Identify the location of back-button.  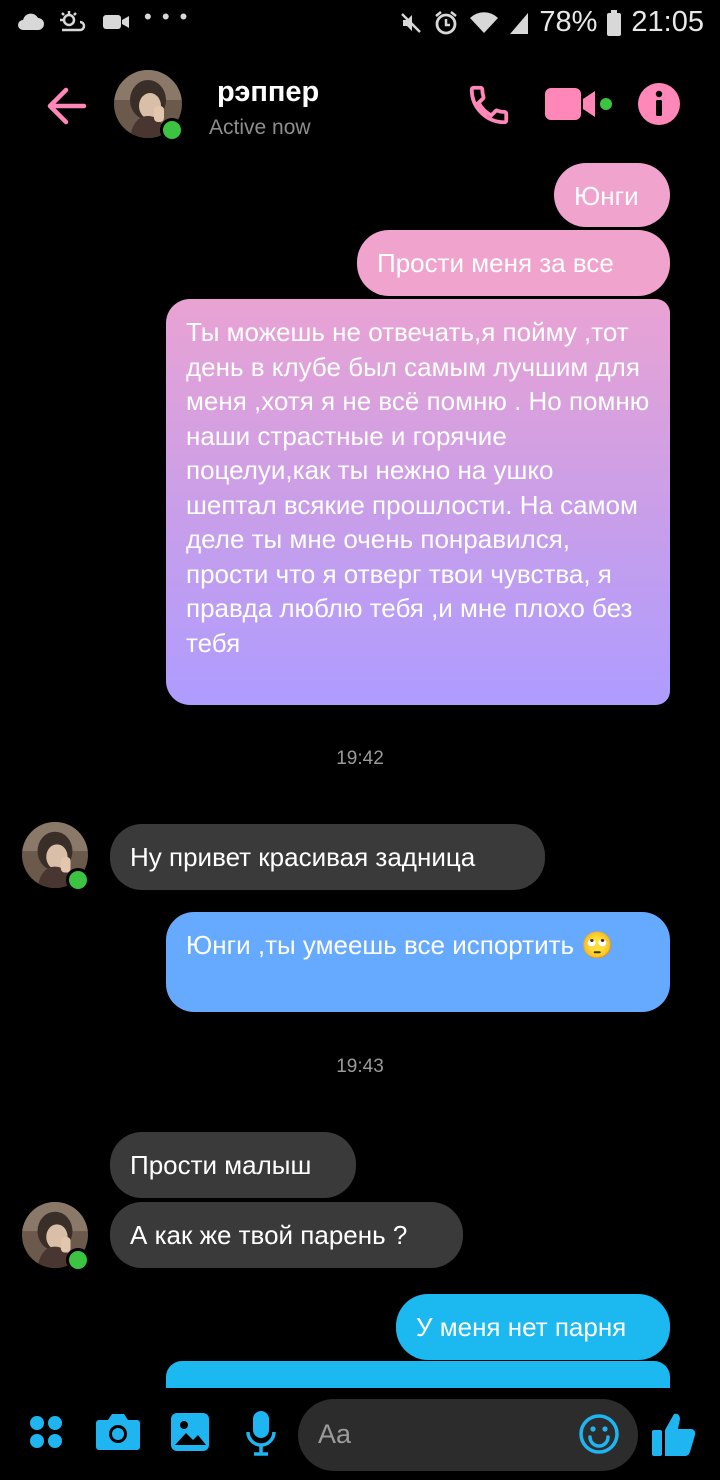
(67, 107).